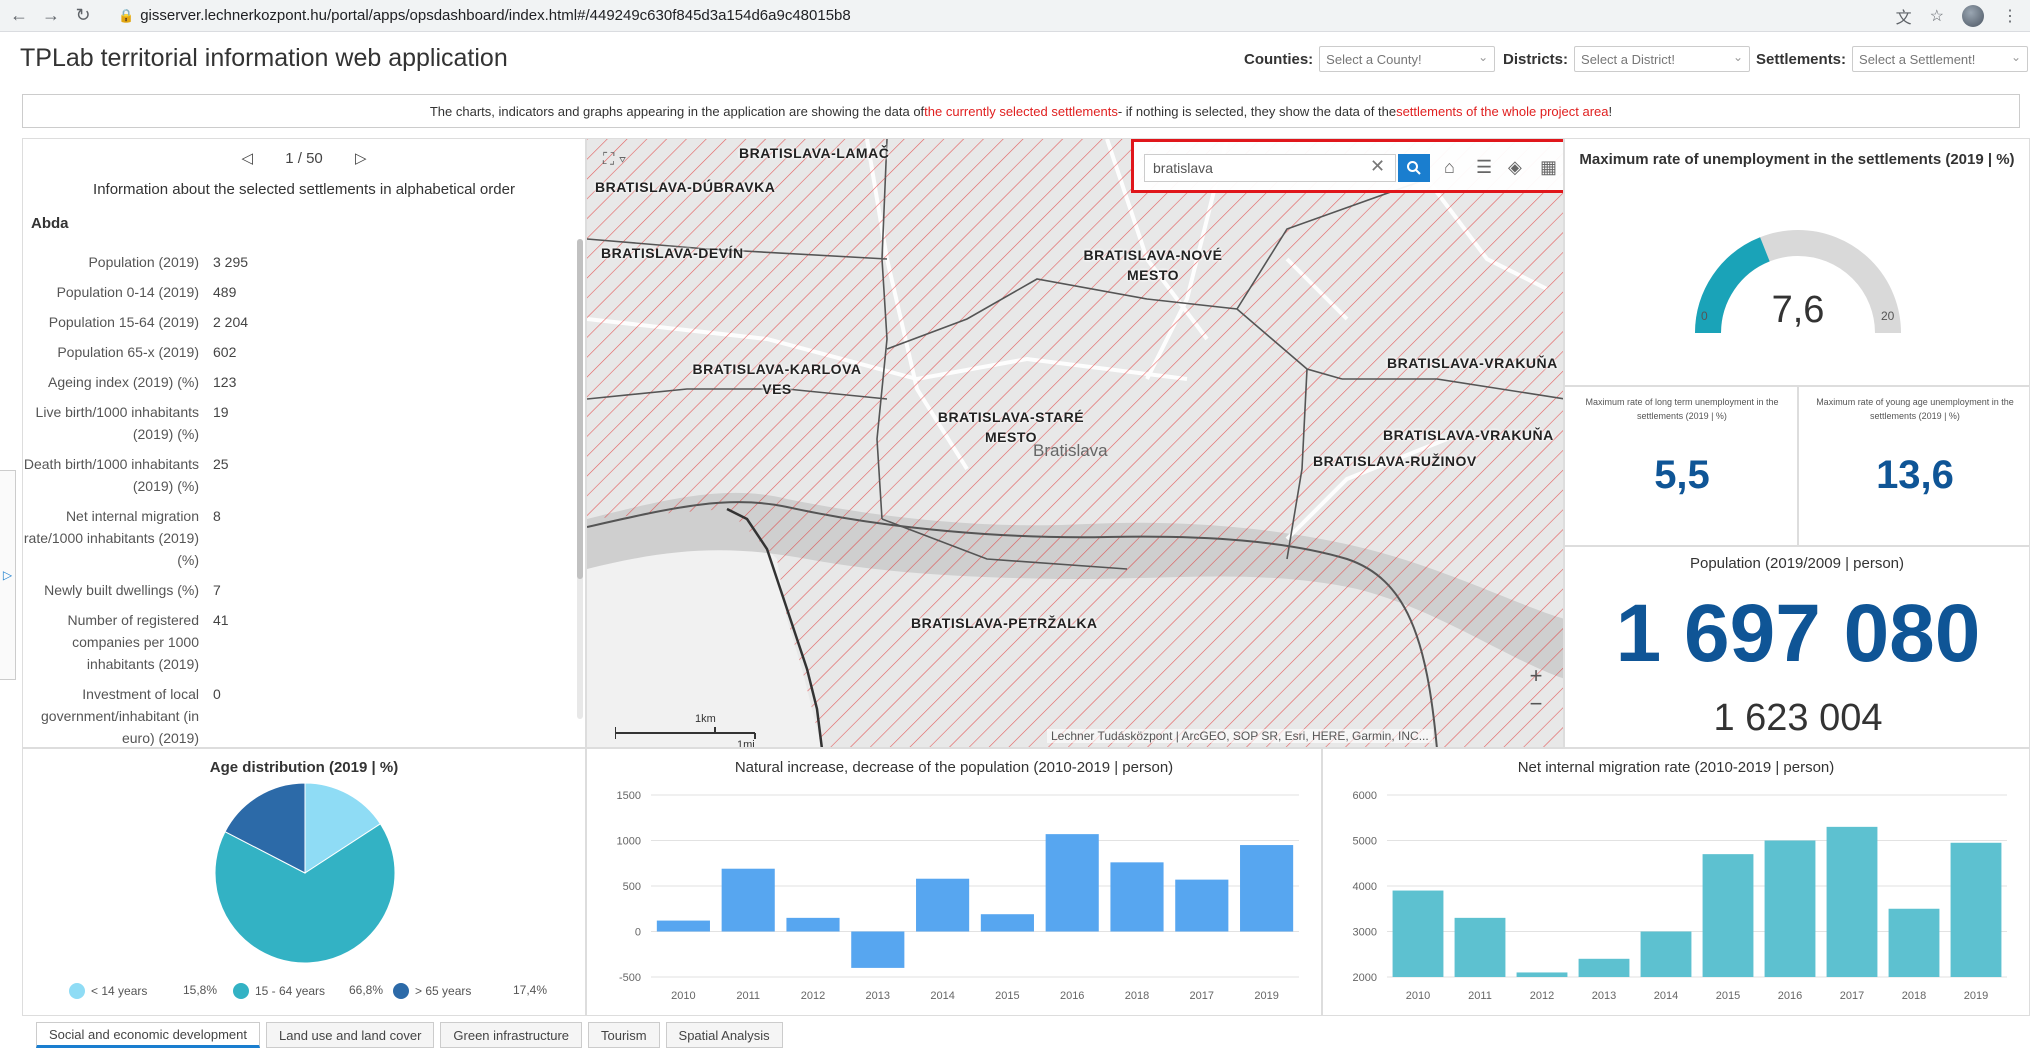  I want to click on map-search-input, so click(1270, 168).